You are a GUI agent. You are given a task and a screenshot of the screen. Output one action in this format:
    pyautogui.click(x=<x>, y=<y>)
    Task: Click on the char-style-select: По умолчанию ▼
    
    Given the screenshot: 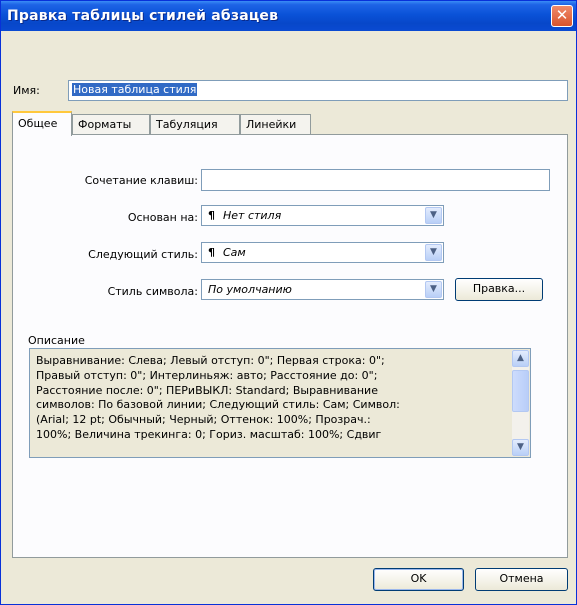 What is the action you would take?
    pyautogui.click(x=322, y=289)
    